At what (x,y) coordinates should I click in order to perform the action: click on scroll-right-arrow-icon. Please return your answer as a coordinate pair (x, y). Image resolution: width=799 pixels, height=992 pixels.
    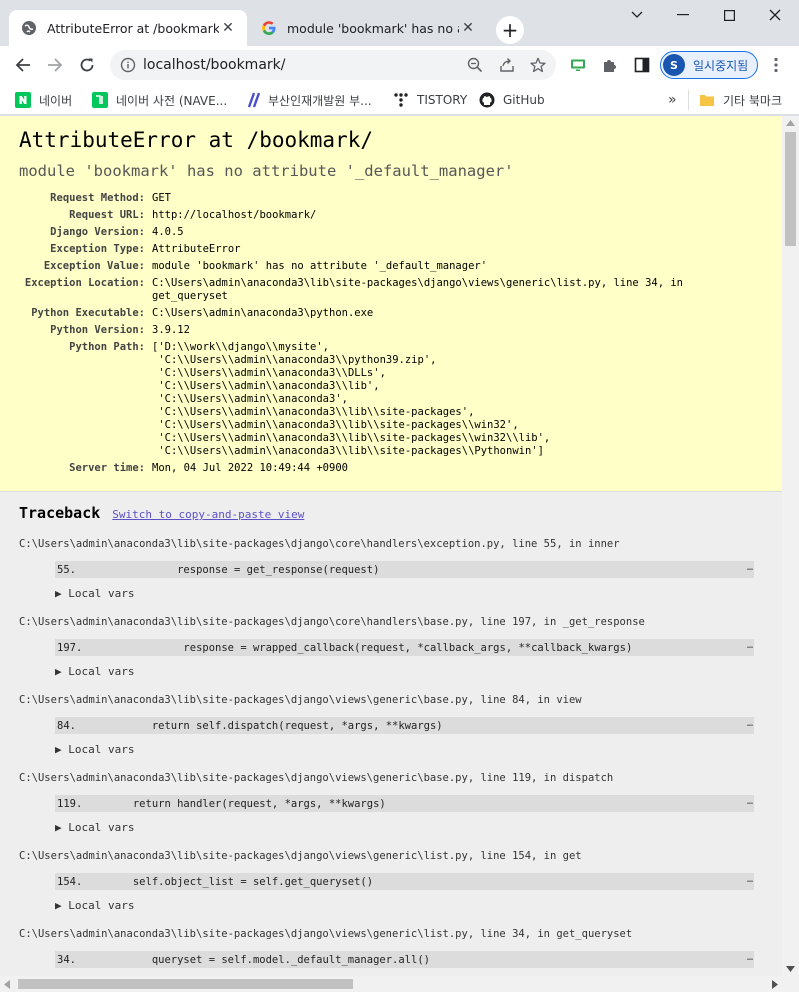
    Looking at the image, I should click on (775, 984).